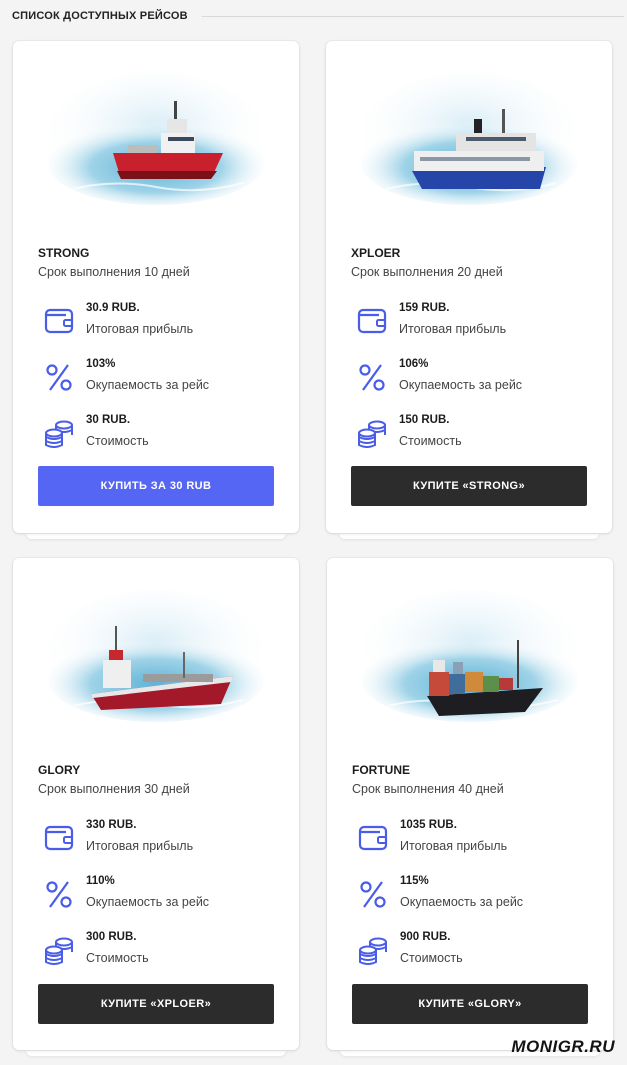  Describe the element at coordinates (100, 881) in the screenshot. I see `payback-value: 110%` at that location.